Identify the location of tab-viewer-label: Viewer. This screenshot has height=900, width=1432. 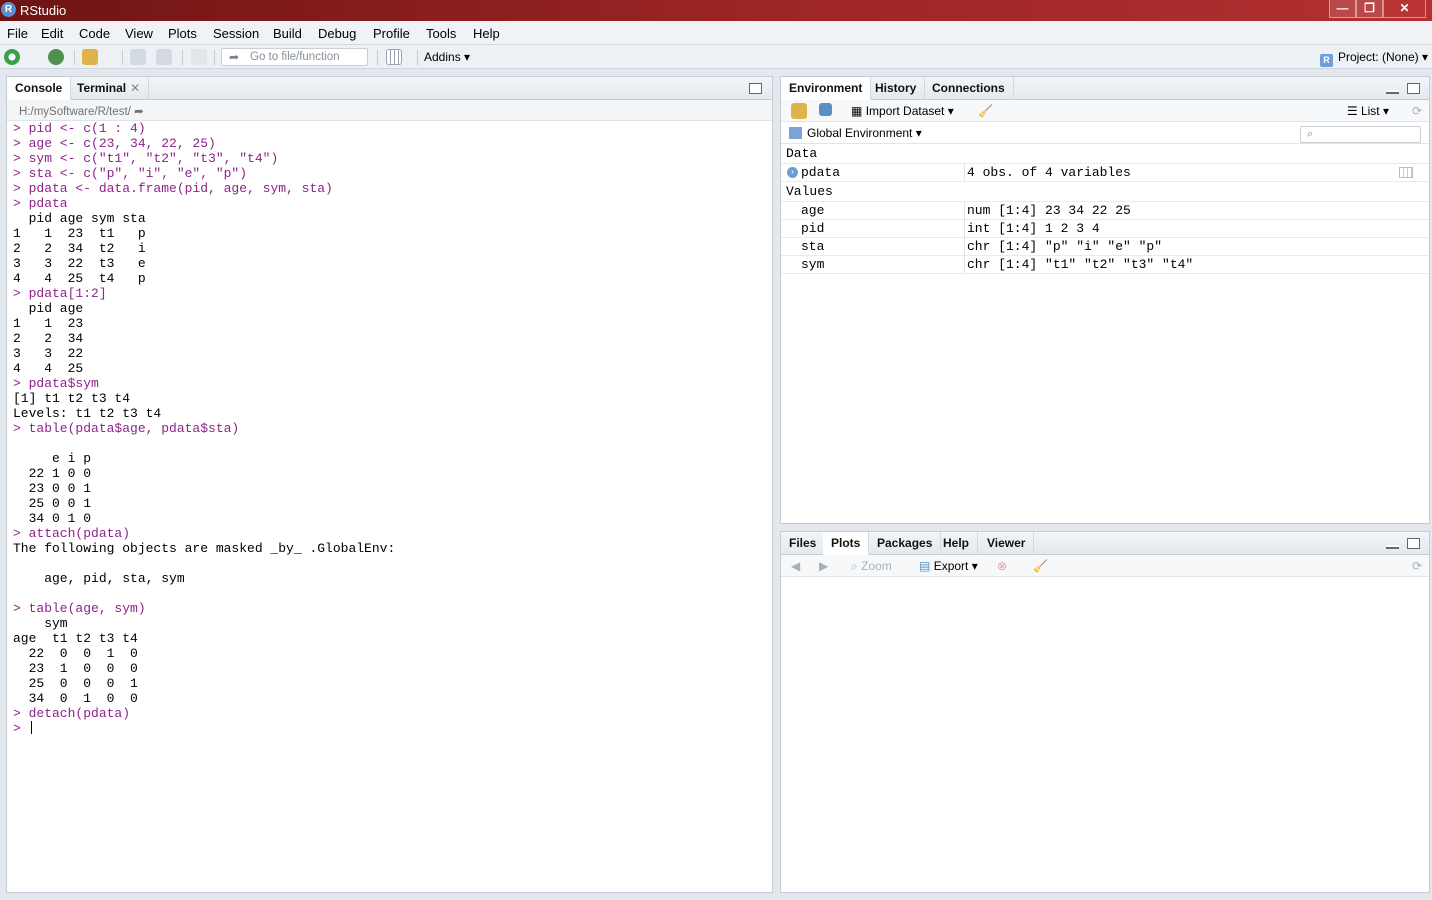
(1006, 543).